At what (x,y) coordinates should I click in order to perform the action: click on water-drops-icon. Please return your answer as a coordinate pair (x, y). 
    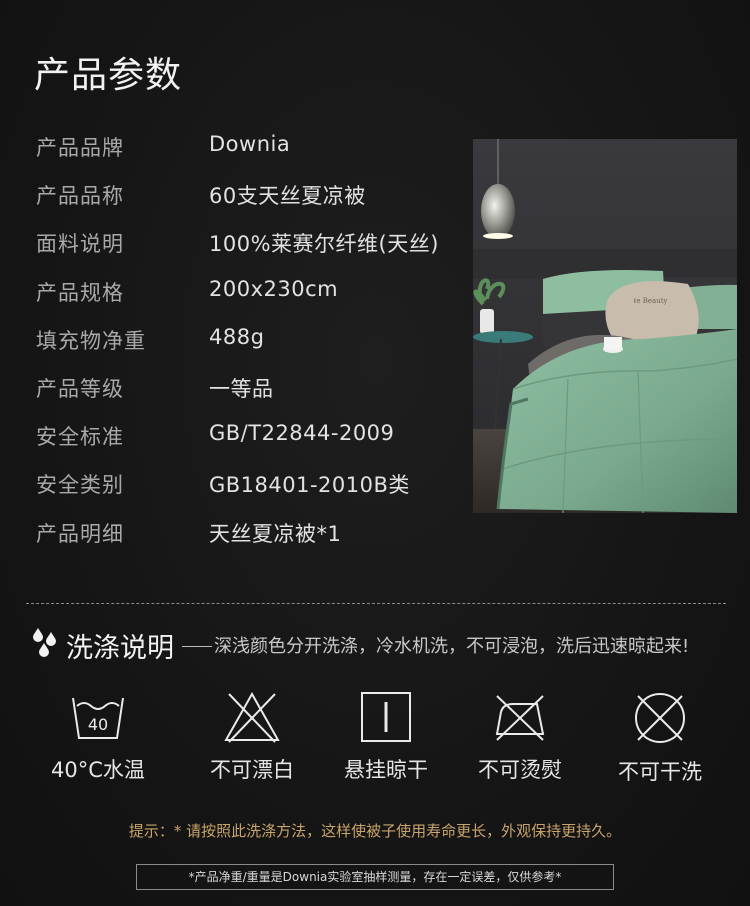
    Looking at the image, I should click on (44, 642).